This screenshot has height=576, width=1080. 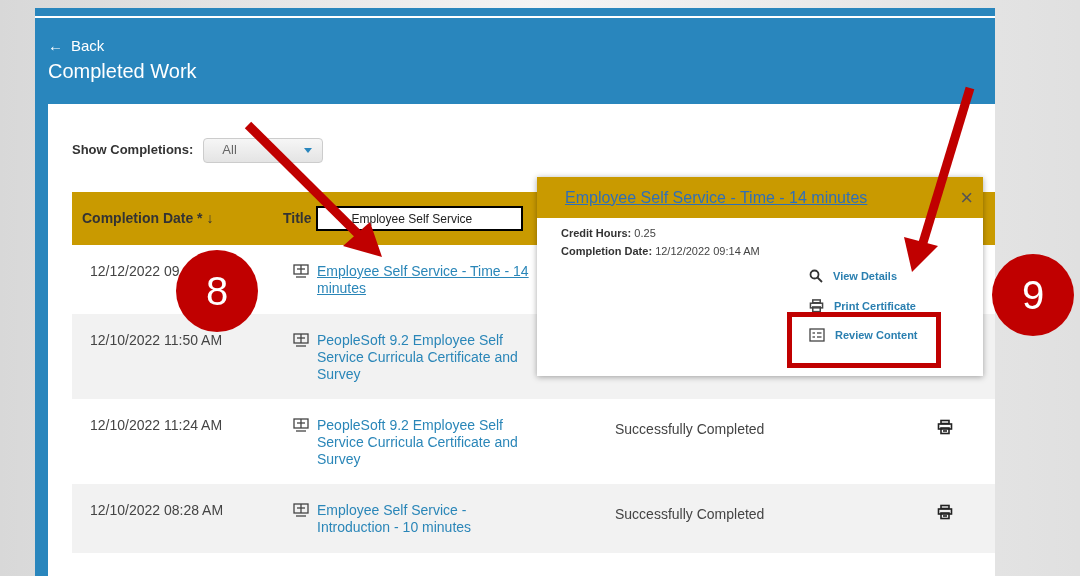 I want to click on action-link: Review Content, so click(x=876, y=335).